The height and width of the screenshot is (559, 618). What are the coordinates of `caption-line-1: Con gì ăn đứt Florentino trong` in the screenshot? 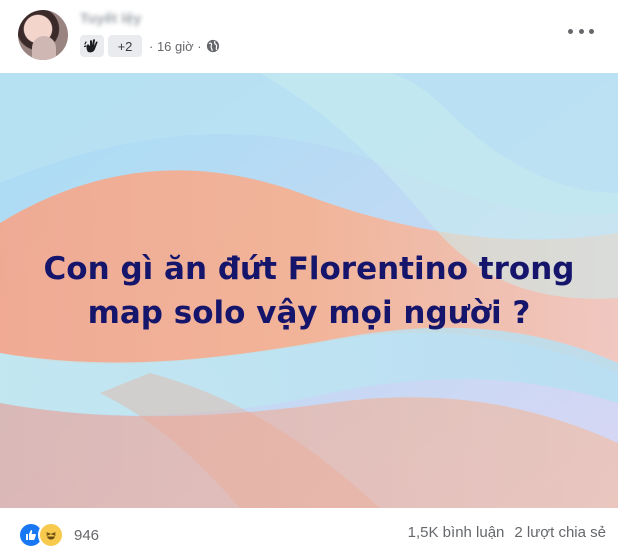 It's located at (309, 269).